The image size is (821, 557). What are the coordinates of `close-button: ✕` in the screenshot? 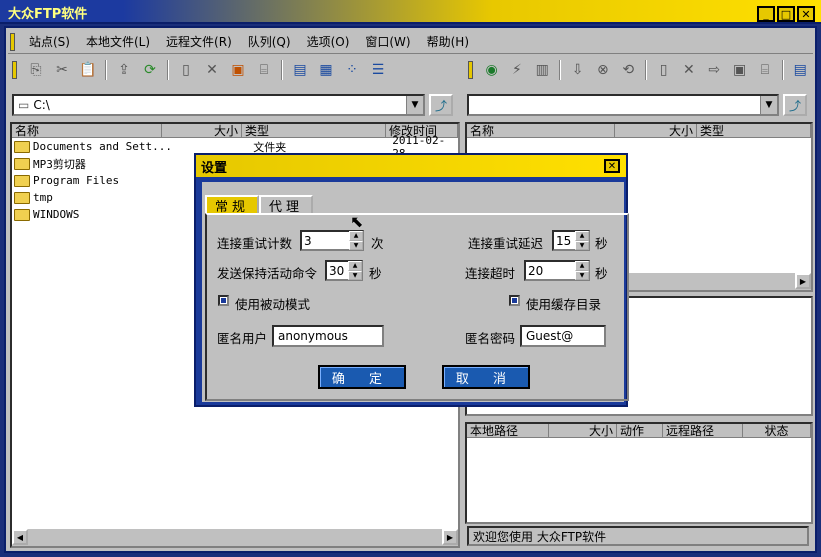 It's located at (806, 14).